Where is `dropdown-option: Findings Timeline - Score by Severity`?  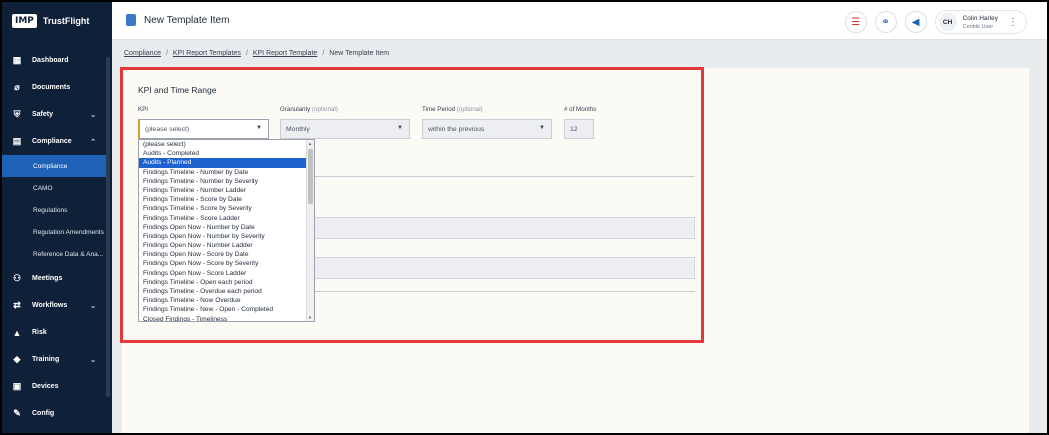 dropdown-option: Findings Timeline - Score by Severity is located at coordinates (226, 208).